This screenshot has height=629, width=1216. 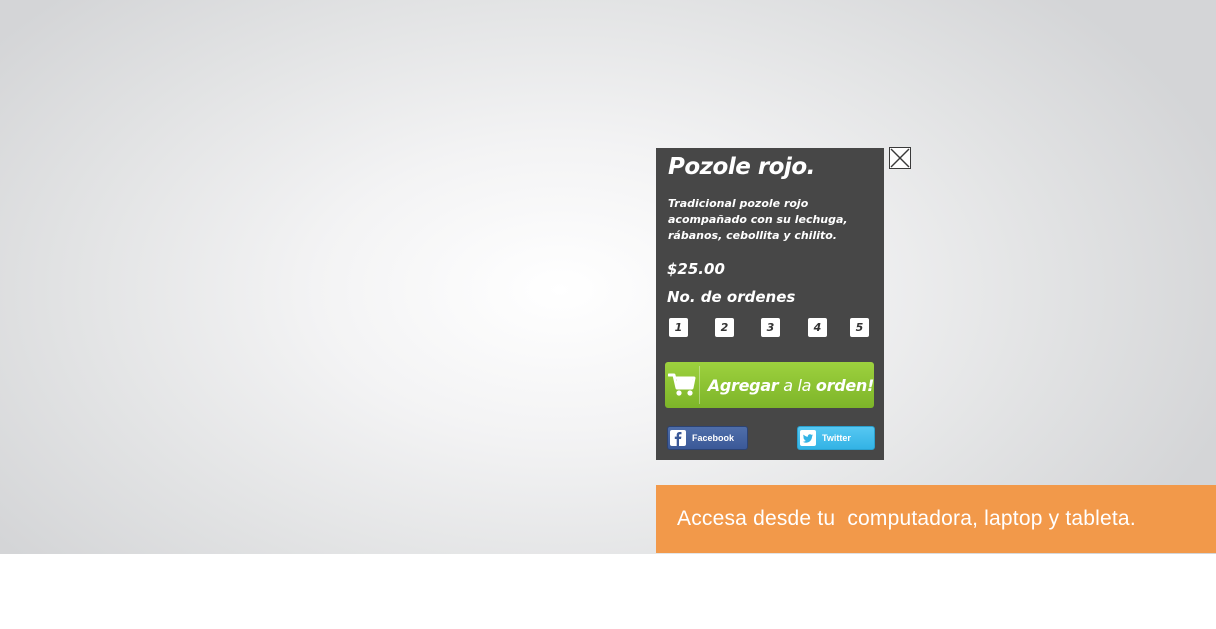 What do you see at coordinates (817, 327) in the screenshot?
I see `quantity-option-4: 4` at bounding box center [817, 327].